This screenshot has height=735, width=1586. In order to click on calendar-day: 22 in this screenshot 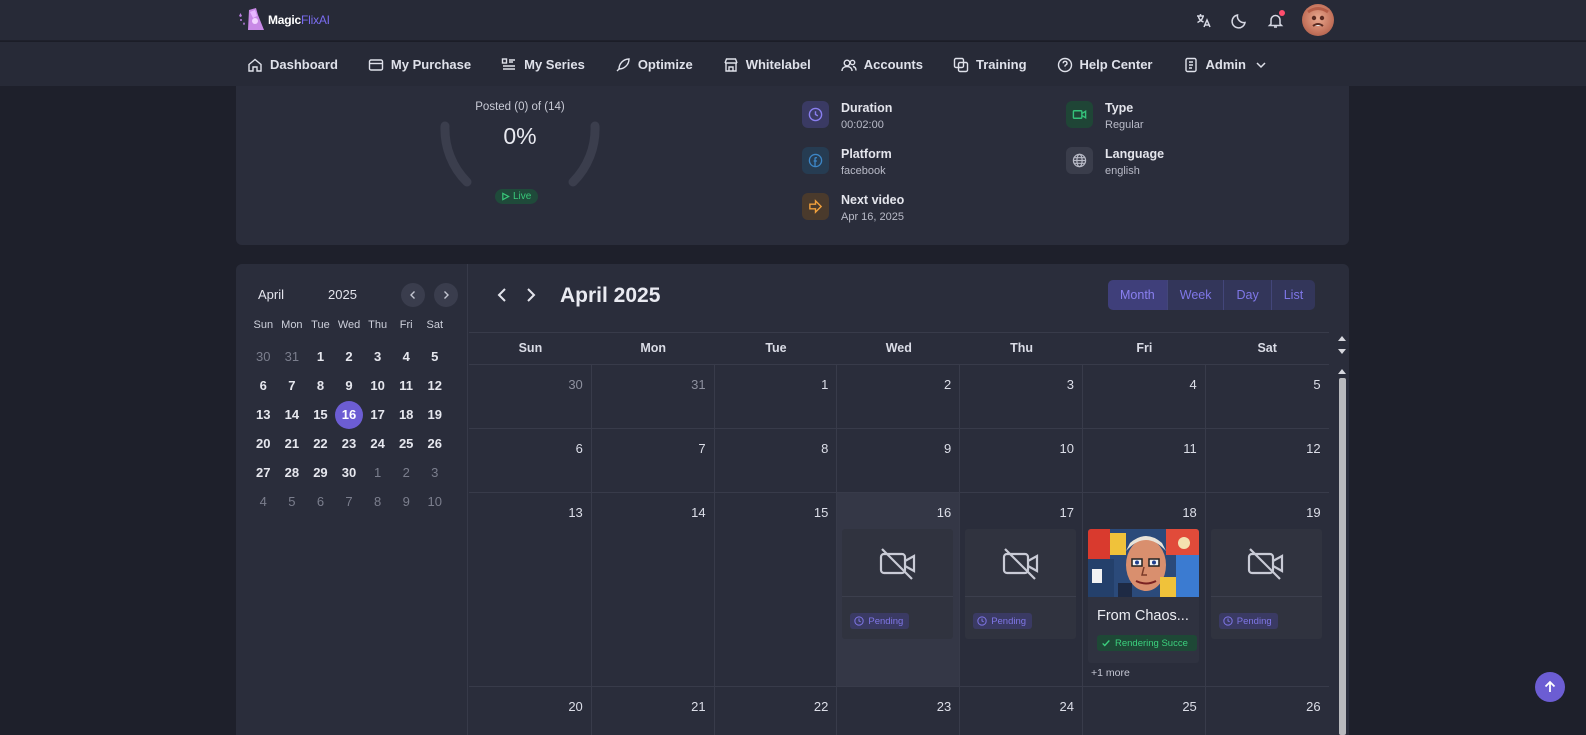, I will do `click(776, 711)`.